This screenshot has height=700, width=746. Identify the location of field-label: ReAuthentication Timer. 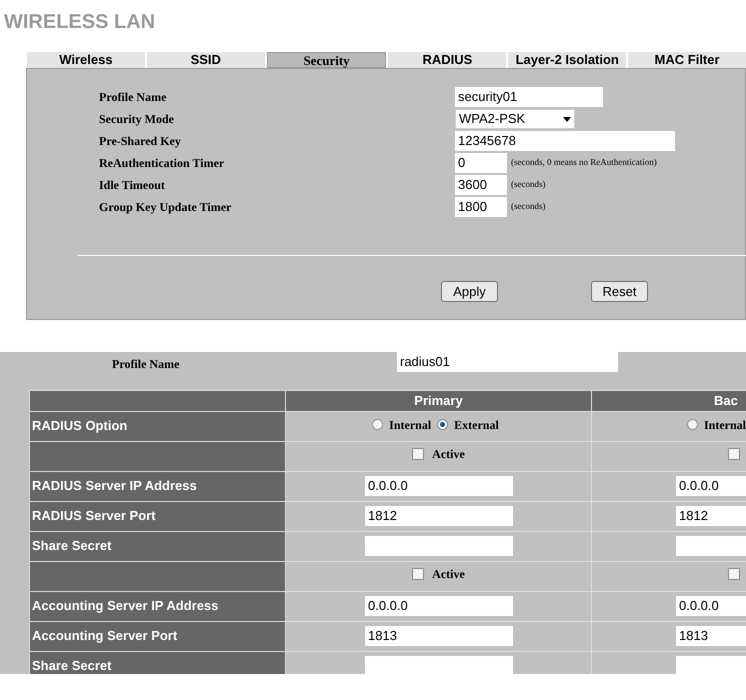
(162, 163).